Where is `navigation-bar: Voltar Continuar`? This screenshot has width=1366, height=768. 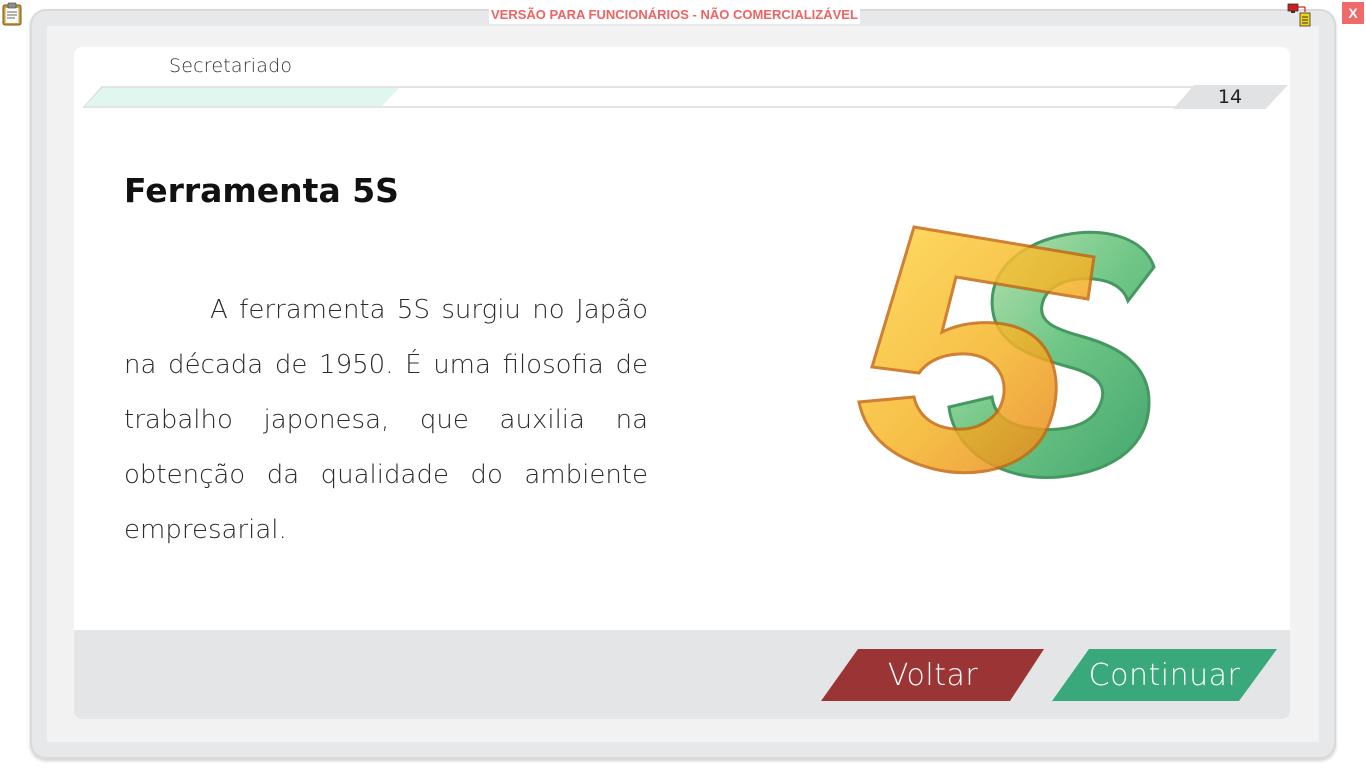
navigation-bar: Voltar Continuar is located at coordinates (682, 674).